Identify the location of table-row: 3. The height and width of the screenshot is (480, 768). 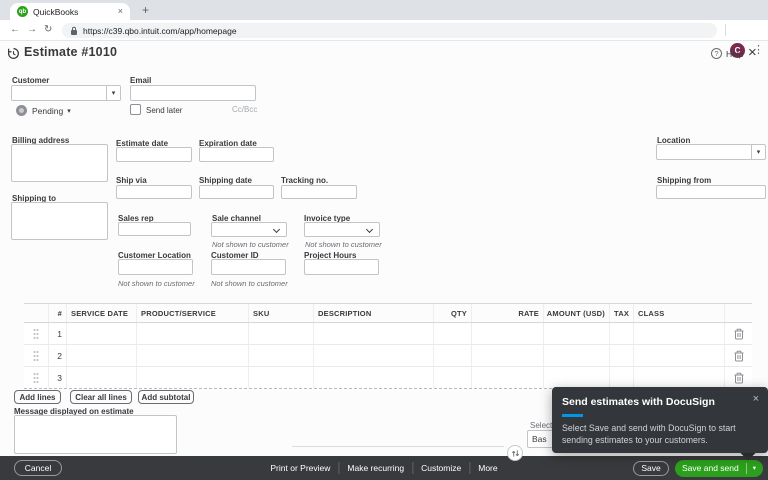
(388, 378).